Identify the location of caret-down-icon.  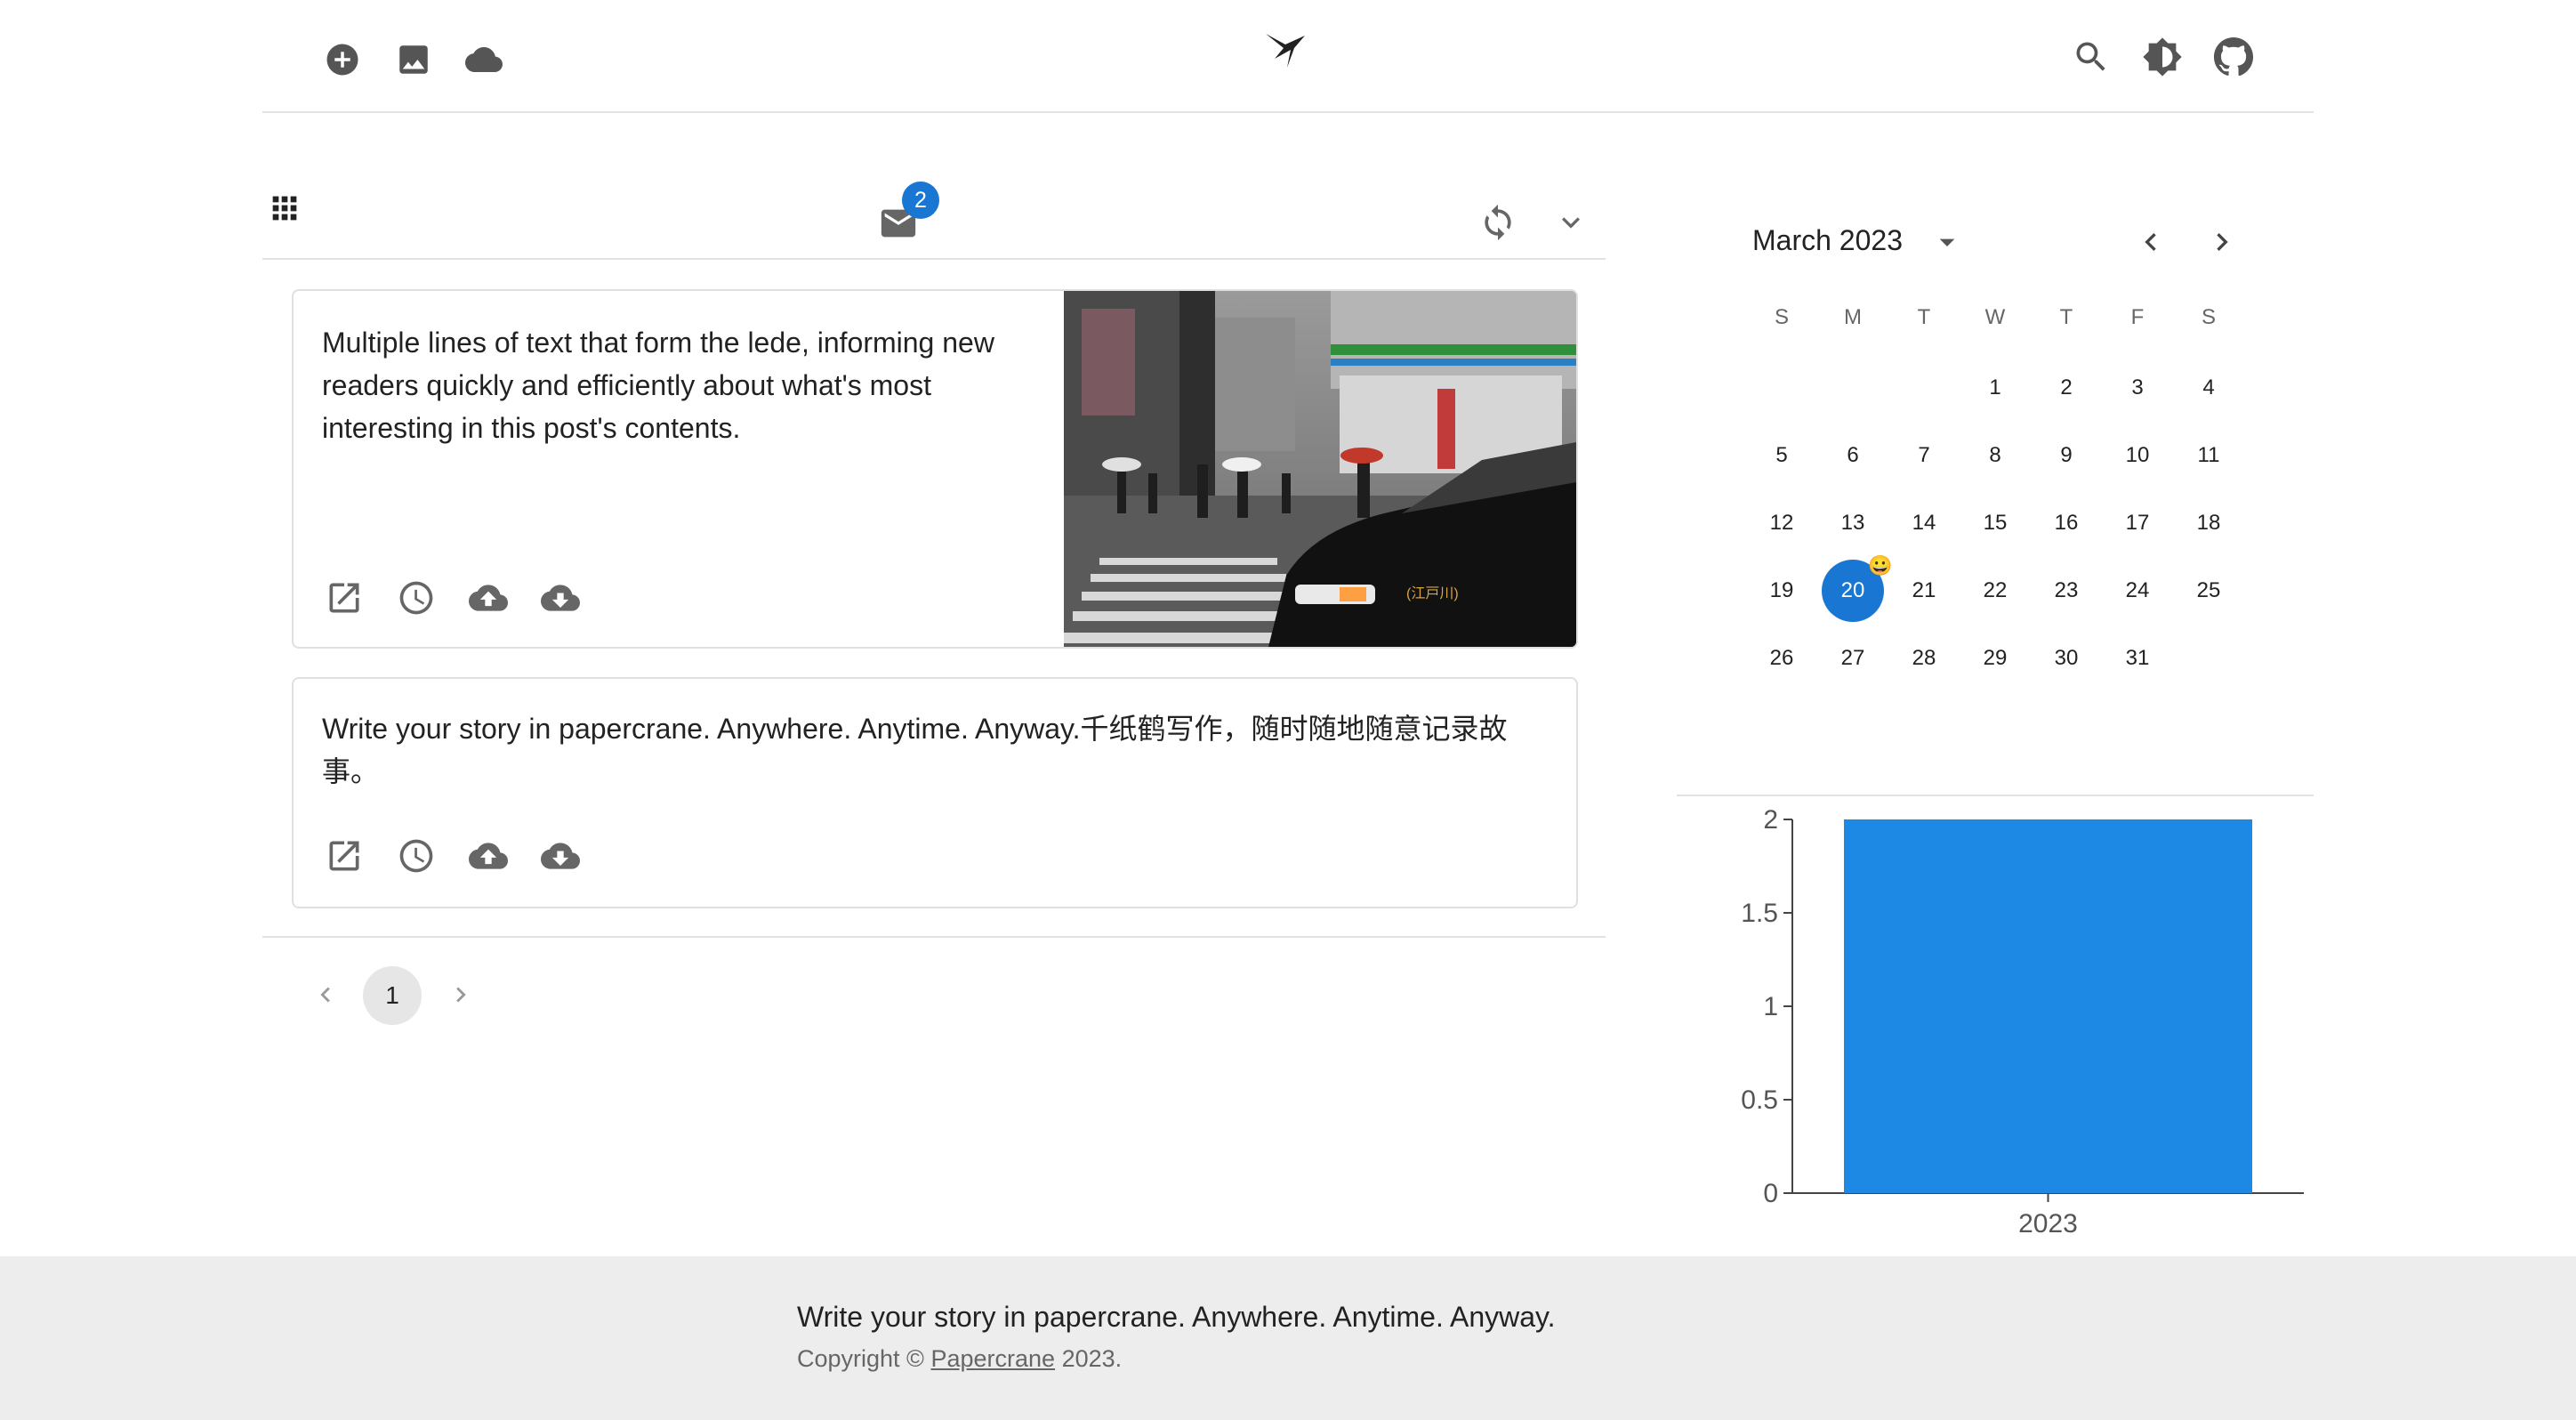
(1947, 242).